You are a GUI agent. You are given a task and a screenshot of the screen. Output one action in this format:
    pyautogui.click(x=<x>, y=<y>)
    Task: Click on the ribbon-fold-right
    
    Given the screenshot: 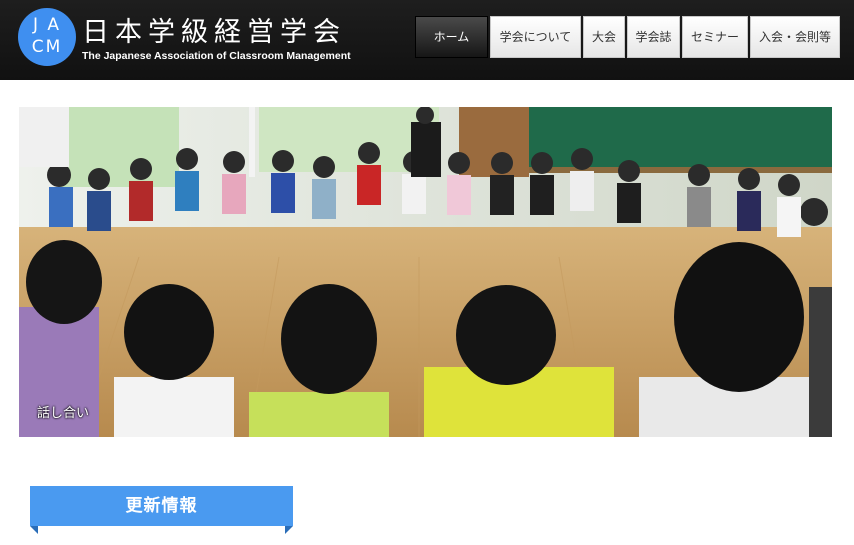 What is the action you would take?
    pyautogui.click(x=289, y=530)
    